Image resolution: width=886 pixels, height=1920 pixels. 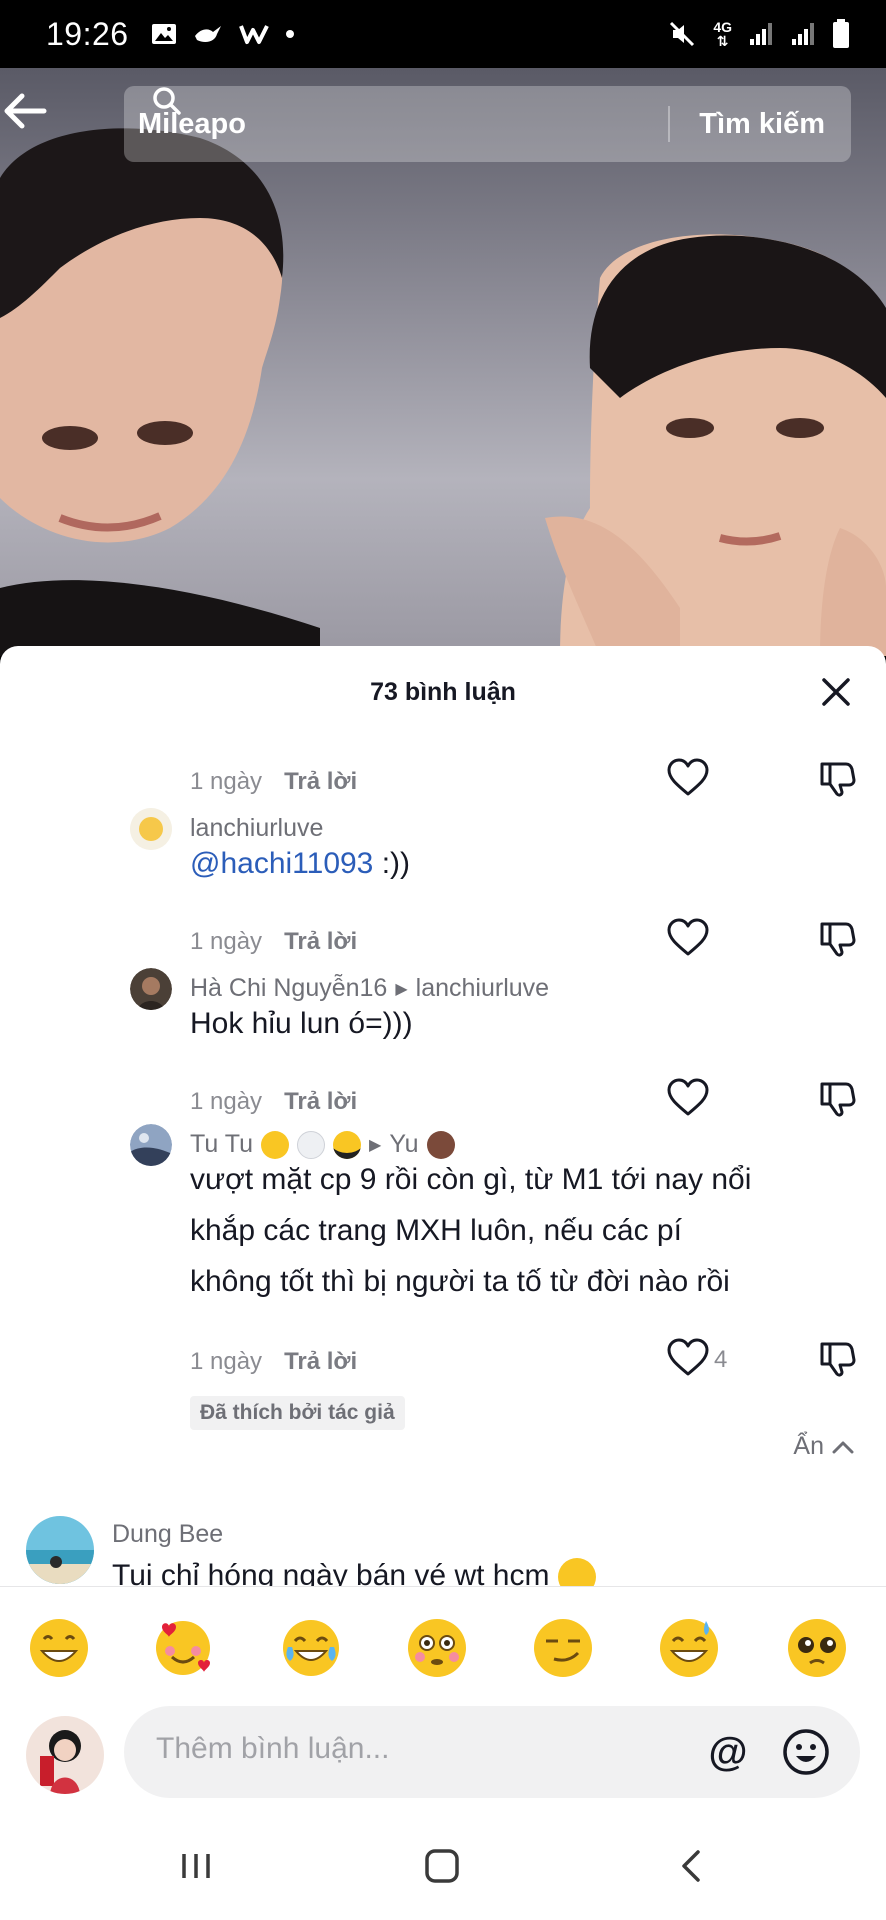 I want to click on liked-by-author-badge: Đã thích bởi tác giả, so click(x=297, y=1413).